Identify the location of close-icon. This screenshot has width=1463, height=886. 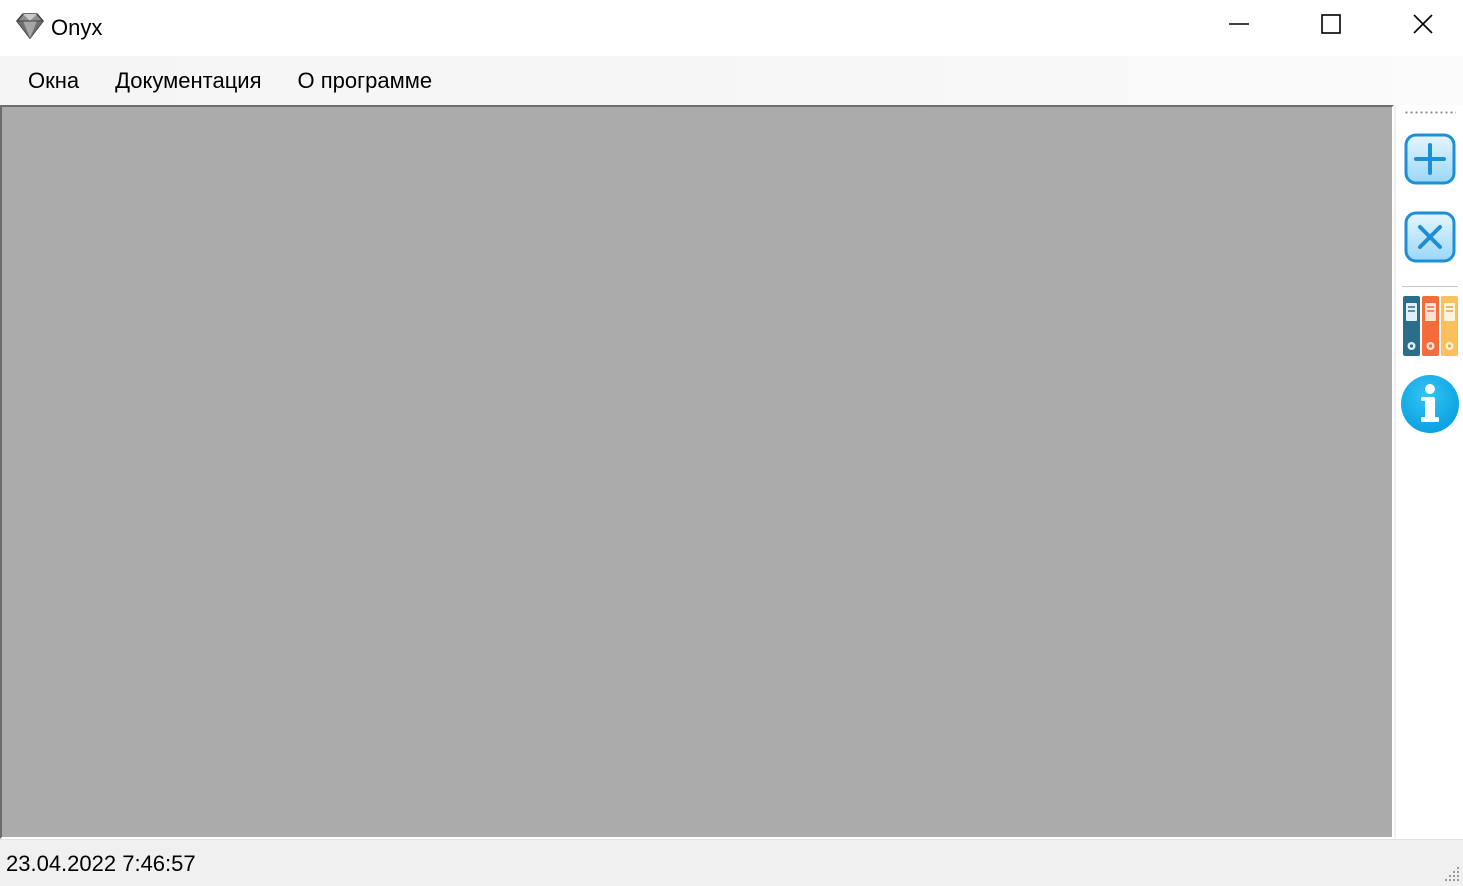
(1423, 26).